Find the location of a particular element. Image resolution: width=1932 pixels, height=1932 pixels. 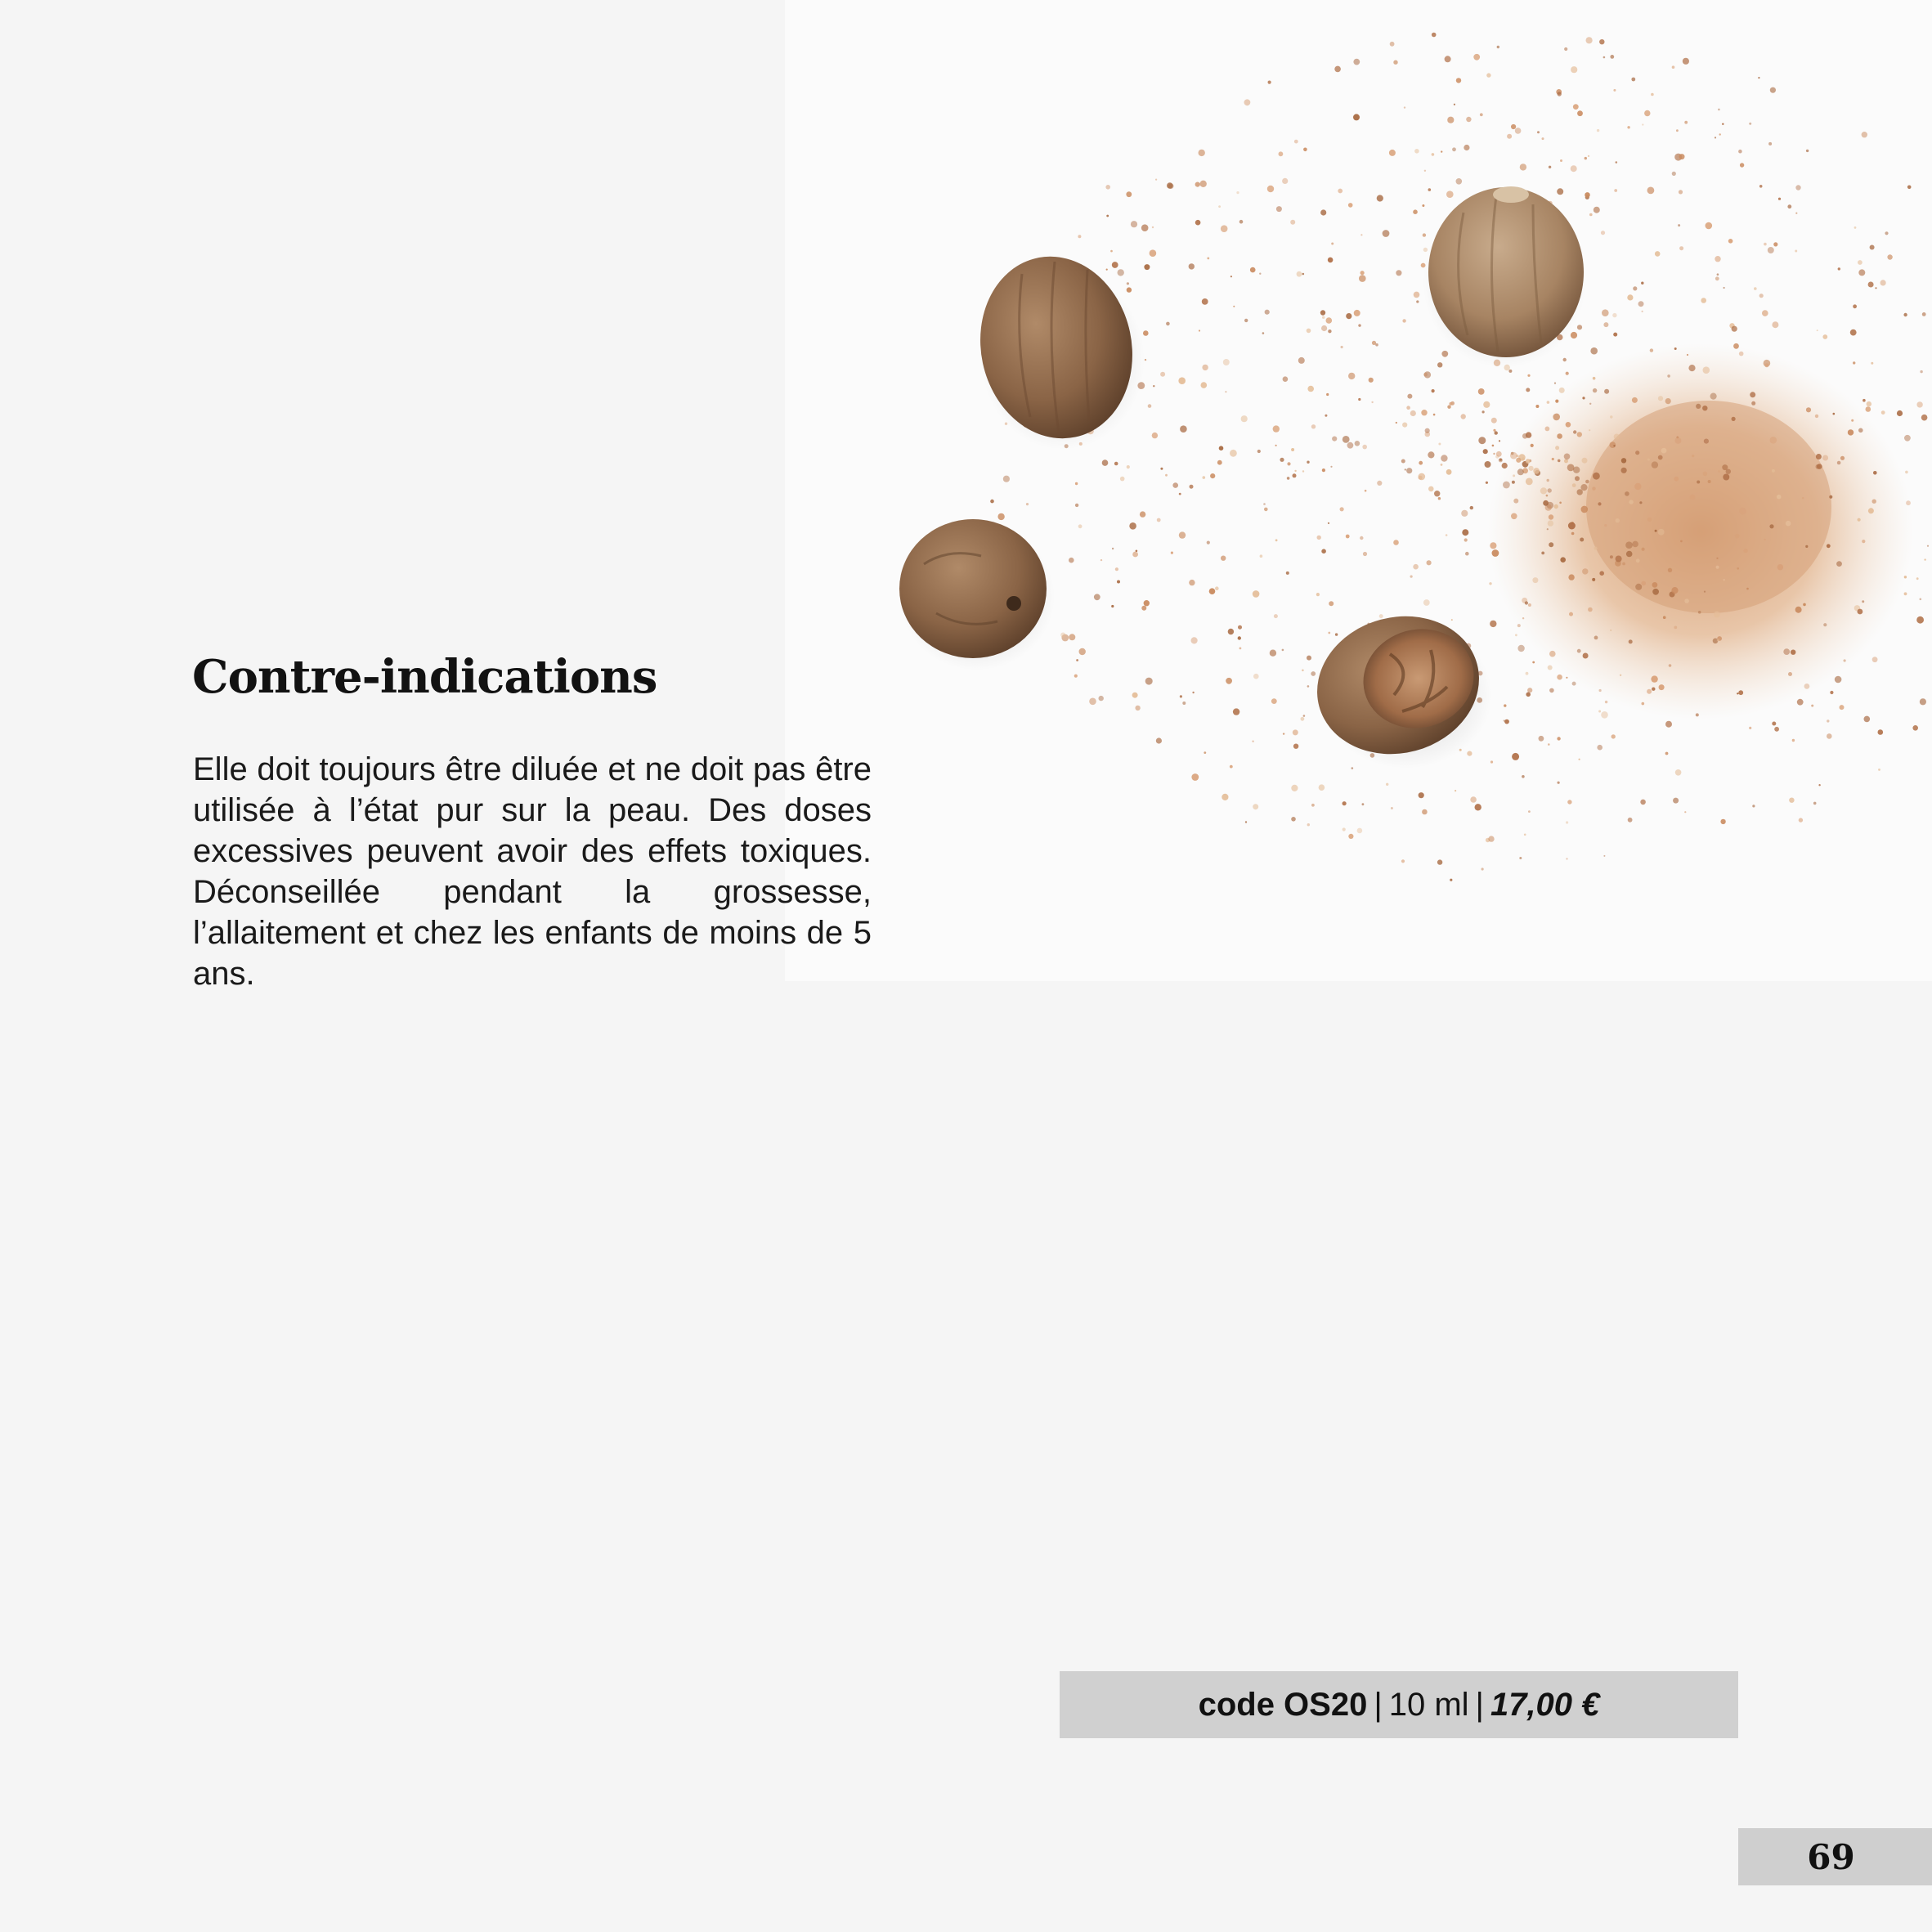

page-number: 69 is located at coordinates (1831, 1856).